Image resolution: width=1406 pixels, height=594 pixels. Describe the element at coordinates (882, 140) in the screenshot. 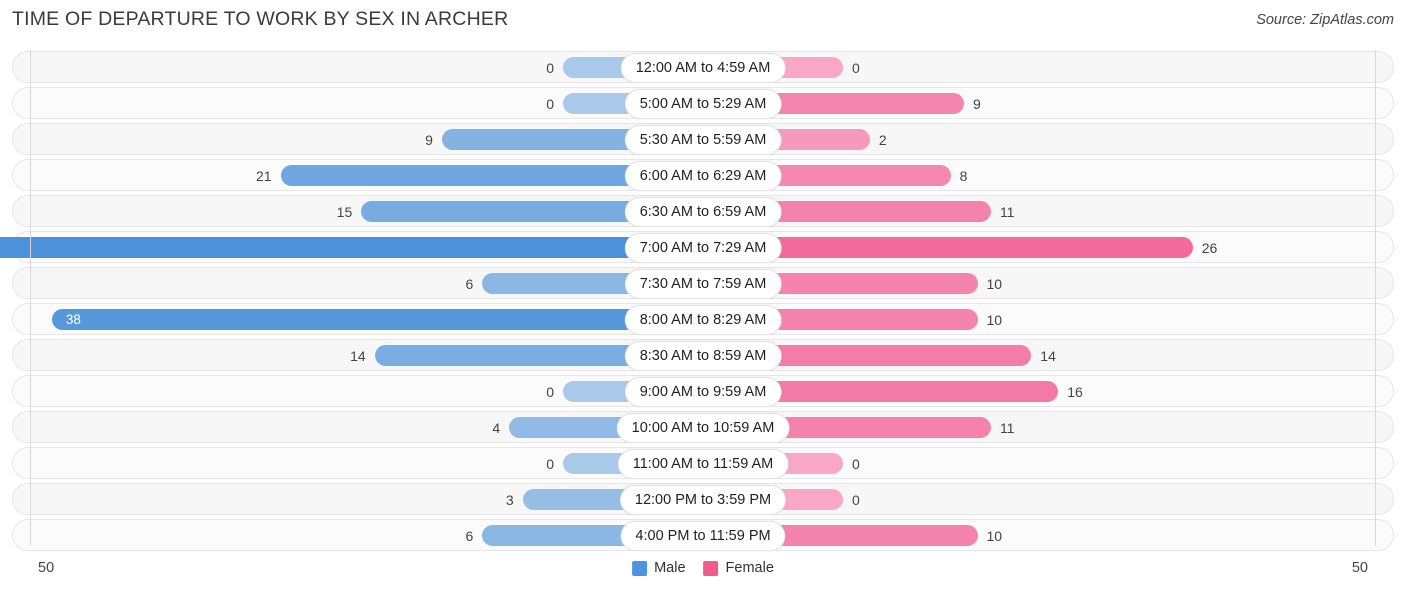

I see `value-label-female: 2` at that location.